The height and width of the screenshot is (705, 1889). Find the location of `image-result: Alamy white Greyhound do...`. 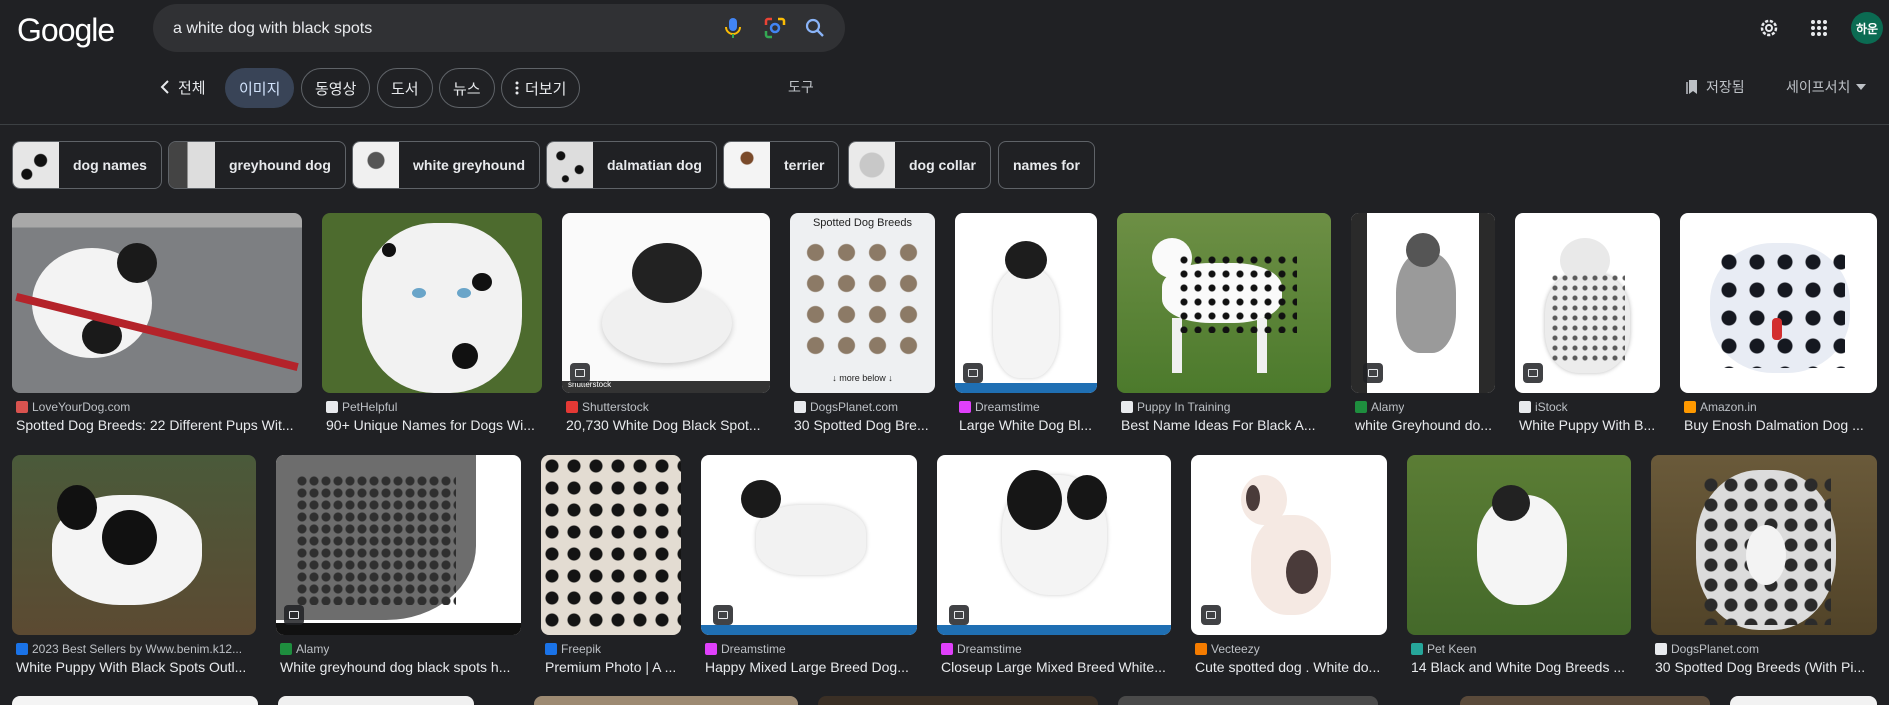

image-result: Alamy white Greyhound do... is located at coordinates (1423, 323).